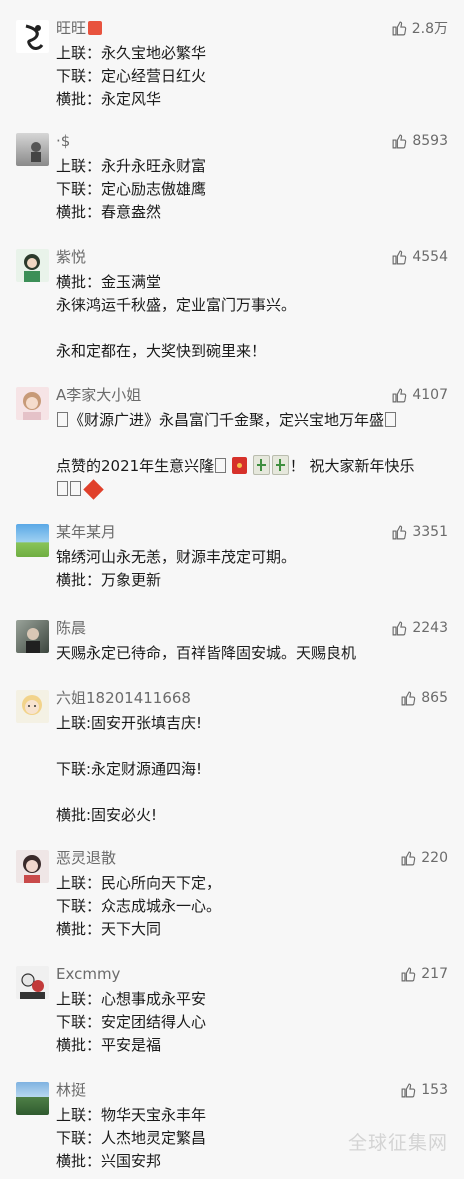 This screenshot has height=1179, width=464. What do you see at coordinates (95, 28) in the screenshot?
I see `fire-emoji-icon` at bounding box center [95, 28].